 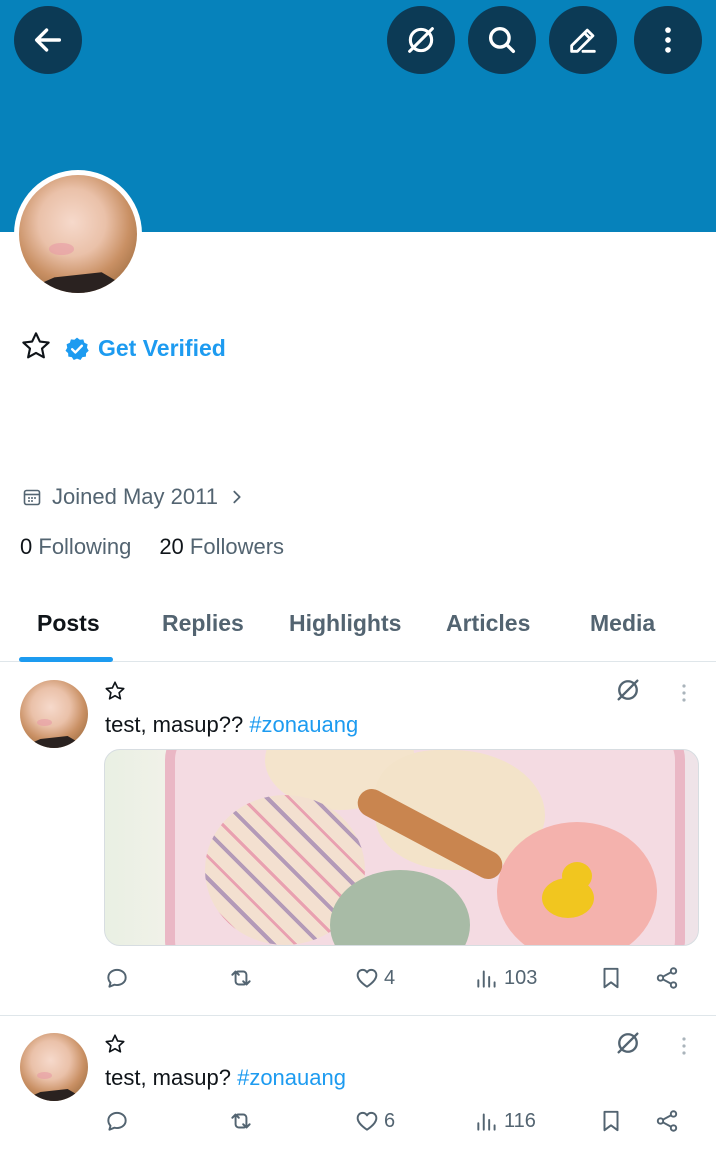 What do you see at coordinates (488, 623) in the screenshot?
I see `tab-articles: Articles` at bounding box center [488, 623].